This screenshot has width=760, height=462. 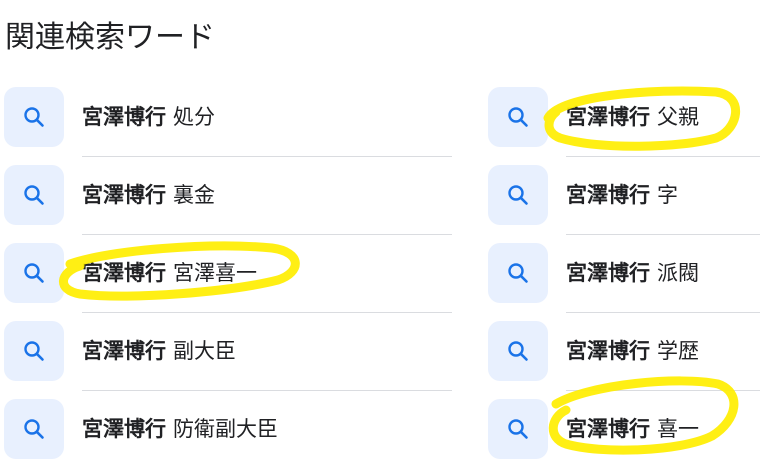 I want to click on related-search-item: 宮澤博行 裏金, so click(x=228, y=199).